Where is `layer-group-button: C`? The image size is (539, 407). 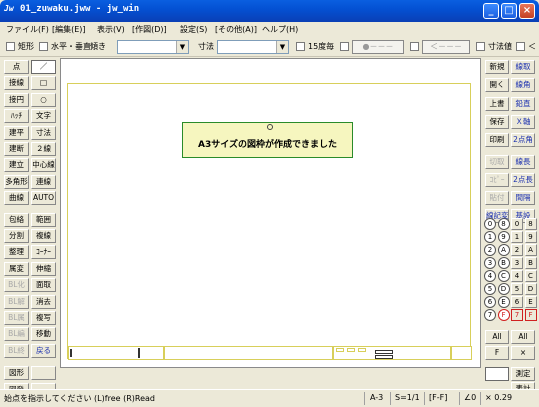 layer-group-button: C is located at coordinates (503, 276).